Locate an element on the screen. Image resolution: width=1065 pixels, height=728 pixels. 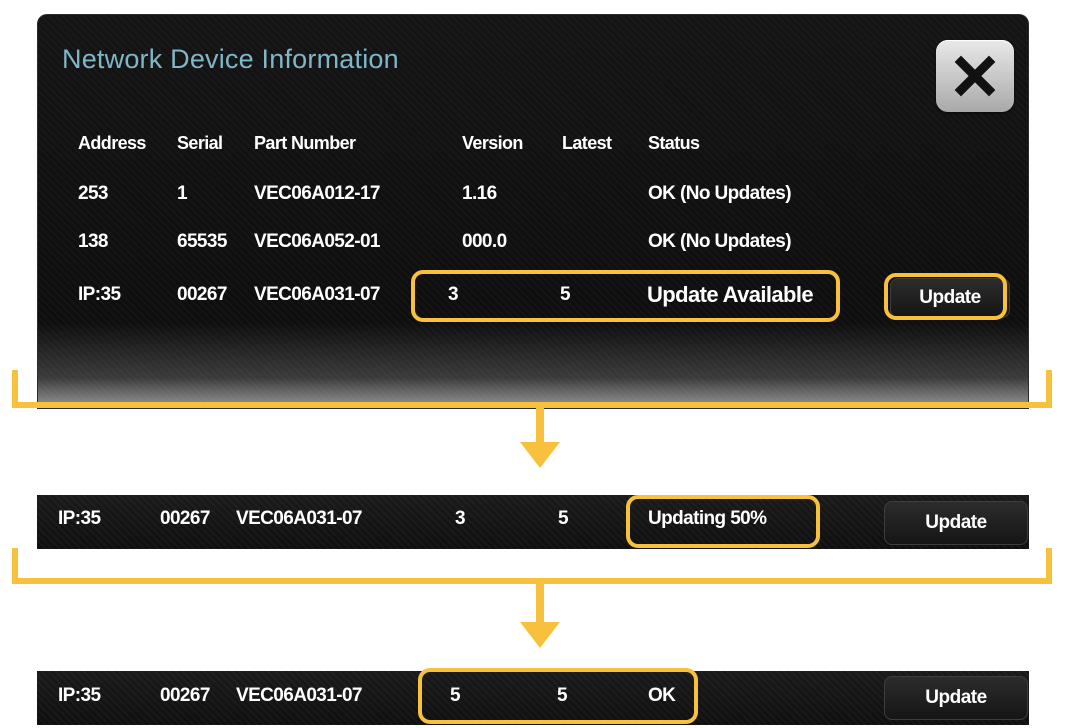
row2-status: OK (No Updates) is located at coordinates (720, 241).